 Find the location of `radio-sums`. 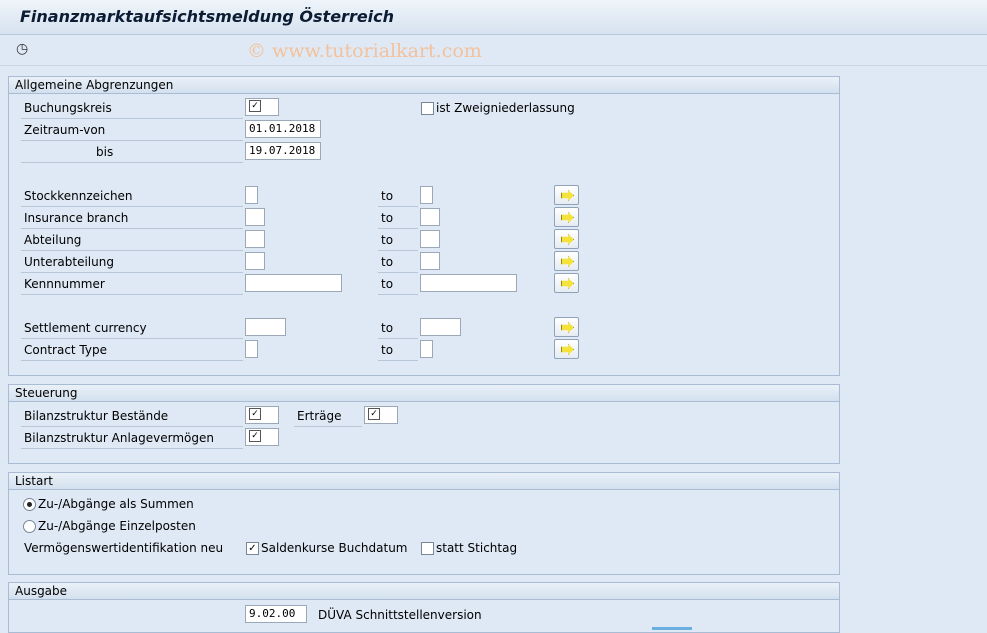

radio-sums is located at coordinates (29, 504).